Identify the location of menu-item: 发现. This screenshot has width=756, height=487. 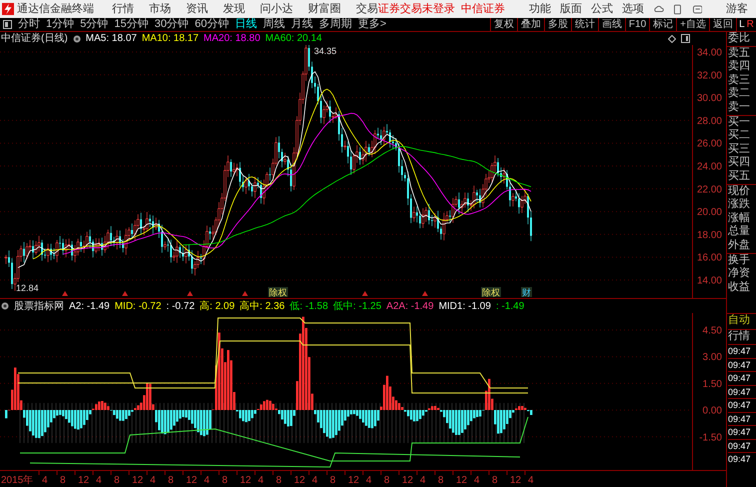
(234, 9).